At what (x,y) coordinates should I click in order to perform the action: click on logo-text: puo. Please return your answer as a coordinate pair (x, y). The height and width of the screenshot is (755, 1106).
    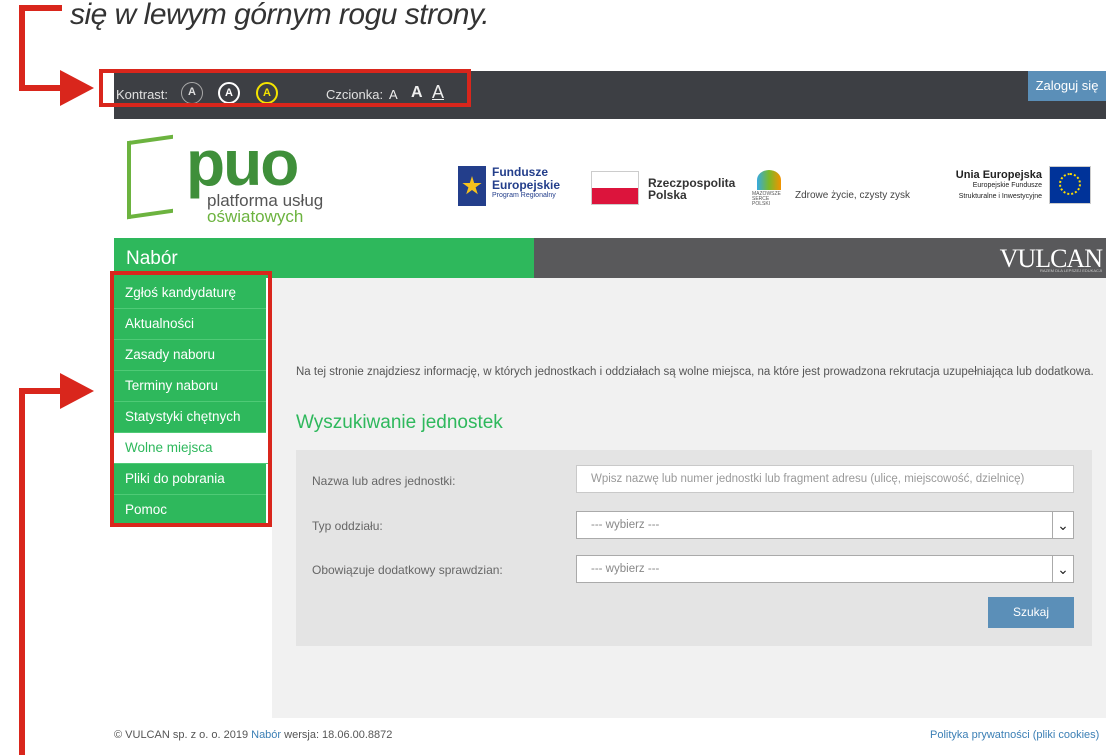
    Looking at the image, I should click on (242, 163).